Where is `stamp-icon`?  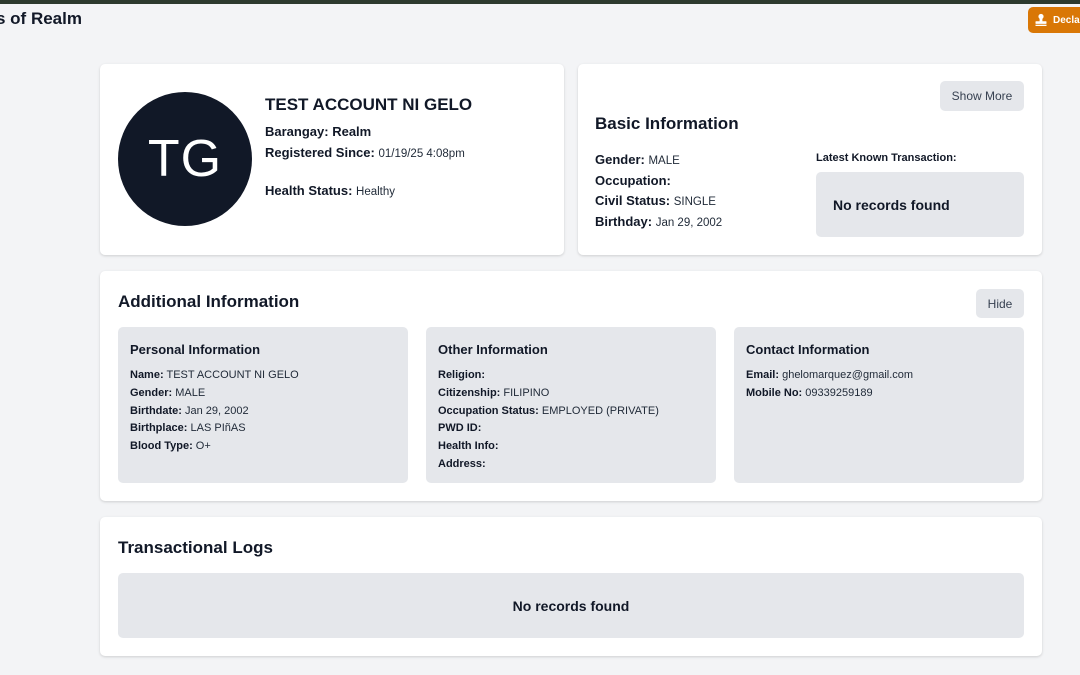 stamp-icon is located at coordinates (1041, 19).